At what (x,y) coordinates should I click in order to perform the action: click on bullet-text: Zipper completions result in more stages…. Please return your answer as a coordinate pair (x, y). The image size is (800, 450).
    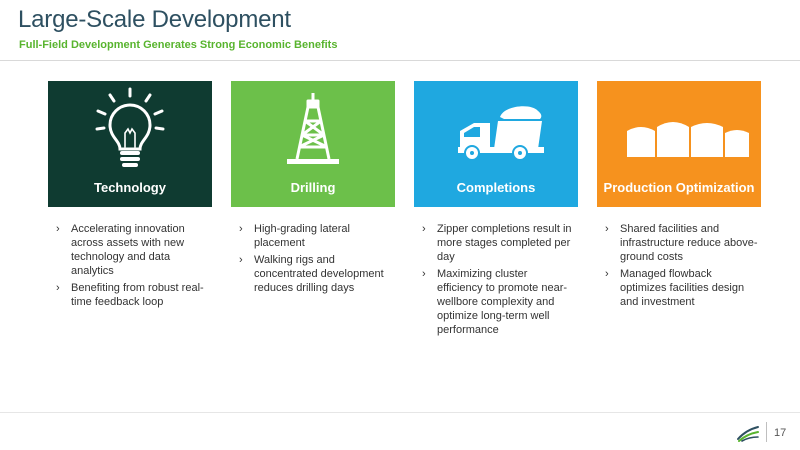
    Looking at the image, I should click on (504, 243).